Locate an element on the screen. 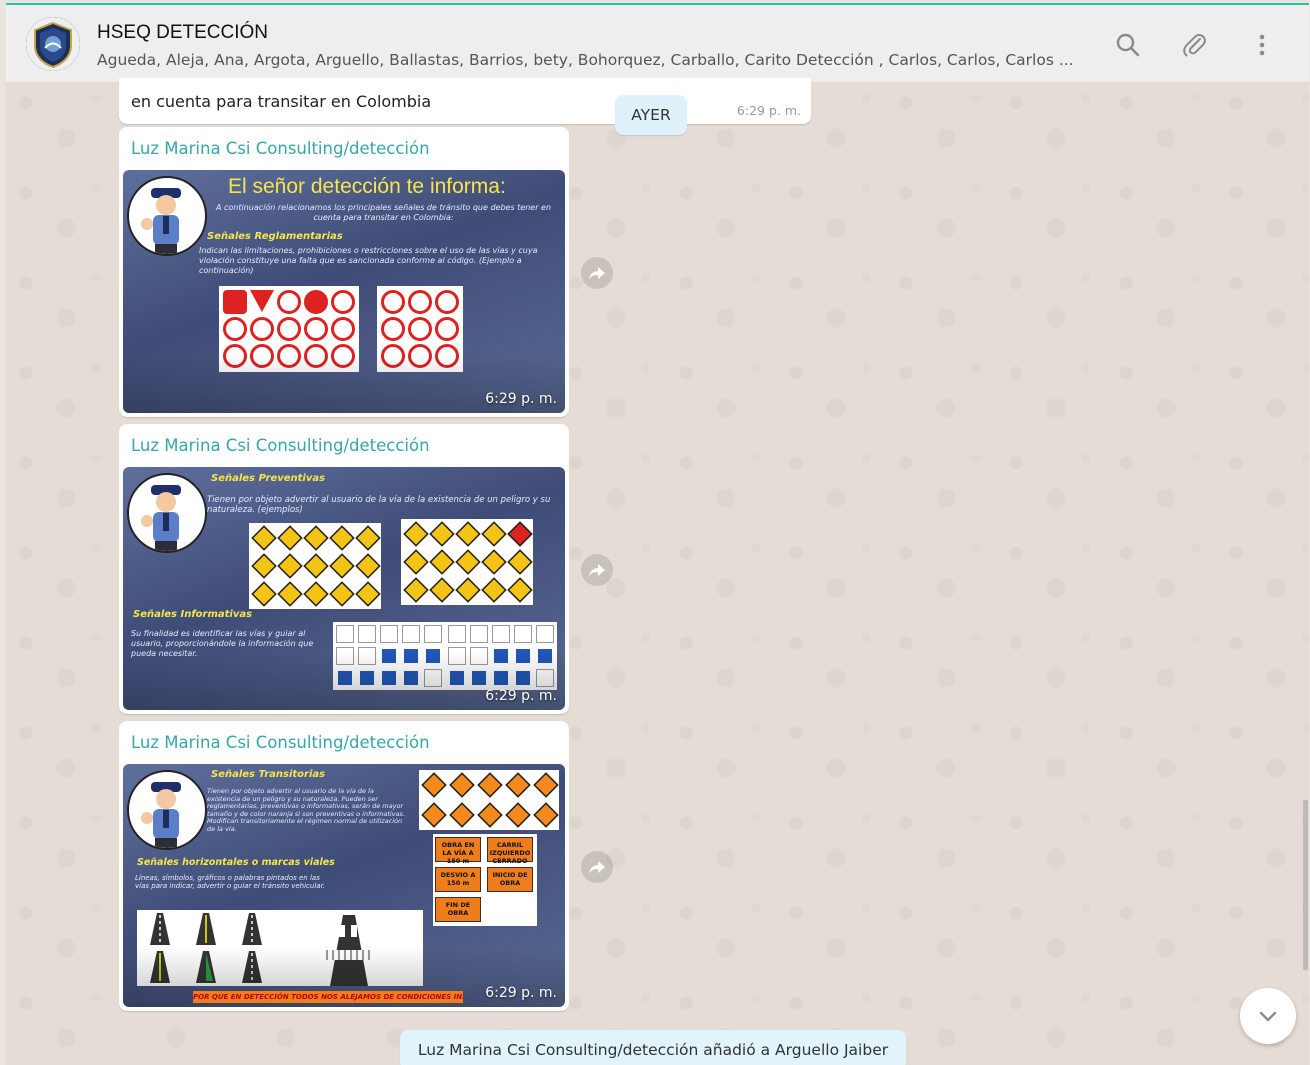  scrollbar is located at coordinates (1305, 885).